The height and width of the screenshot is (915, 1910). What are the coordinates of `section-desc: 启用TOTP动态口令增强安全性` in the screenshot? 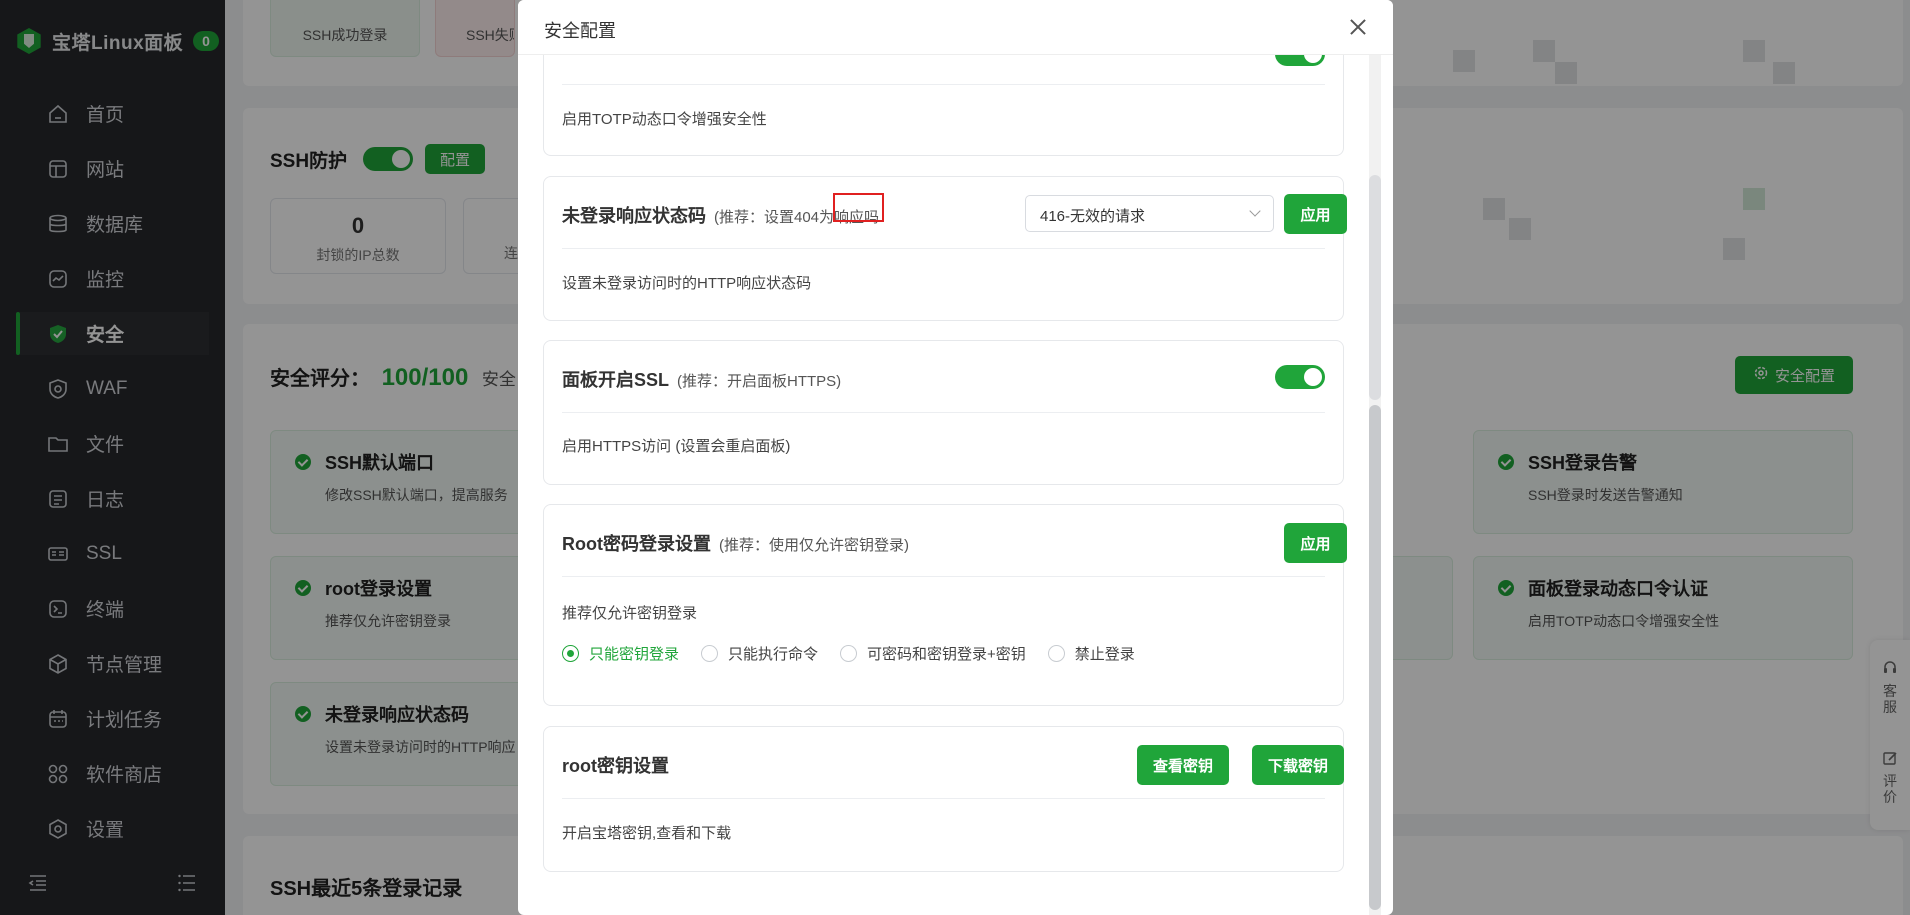 It's located at (664, 119).